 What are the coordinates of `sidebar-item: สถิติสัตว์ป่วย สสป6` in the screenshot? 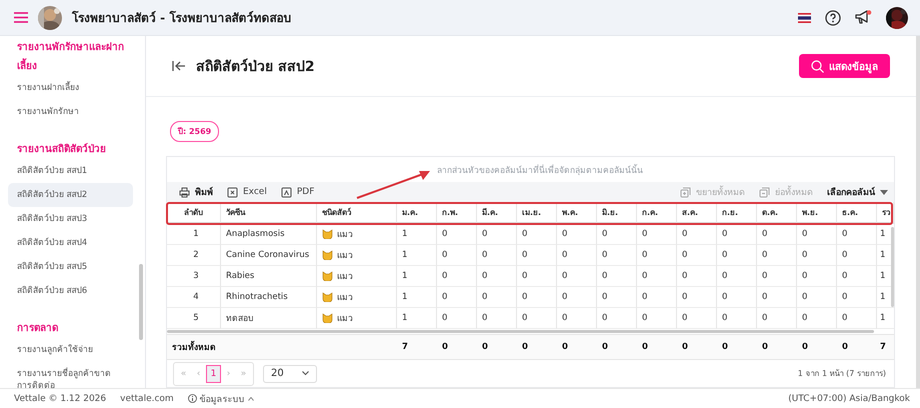 It's located at (70, 291).